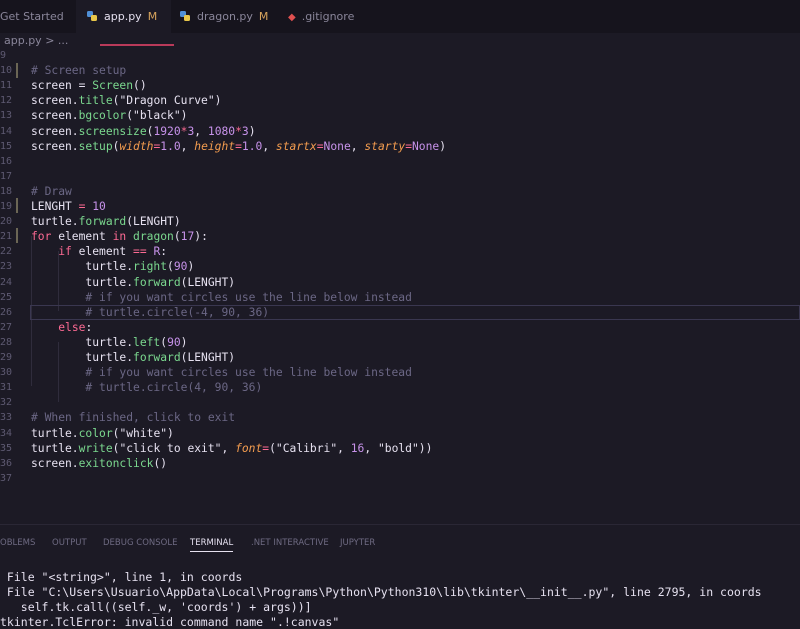  Describe the element at coordinates (75, 327) in the screenshot. I see `code-text: else:` at that location.